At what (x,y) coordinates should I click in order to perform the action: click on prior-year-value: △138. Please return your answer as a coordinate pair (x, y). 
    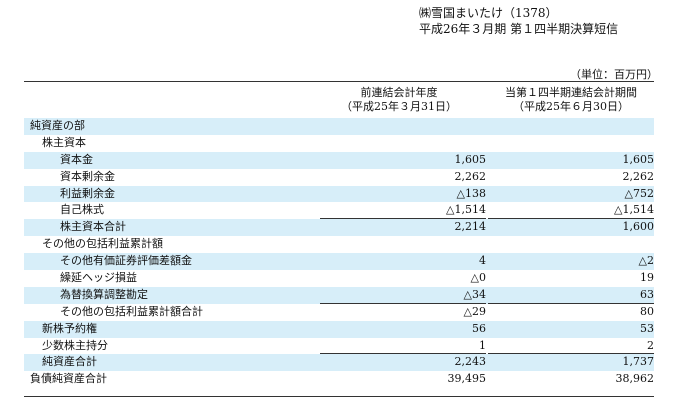
    Looking at the image, I should click on (471, 193).